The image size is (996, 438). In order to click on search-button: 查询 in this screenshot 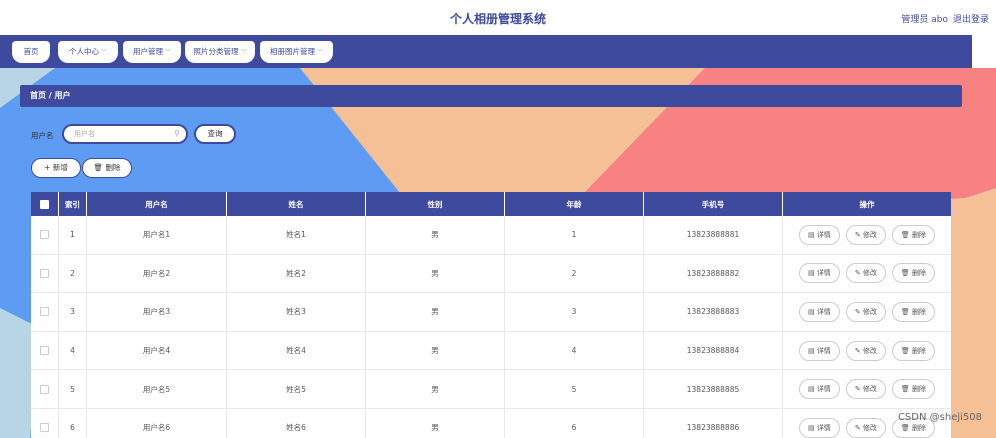, I will do `click(215, 134)`.